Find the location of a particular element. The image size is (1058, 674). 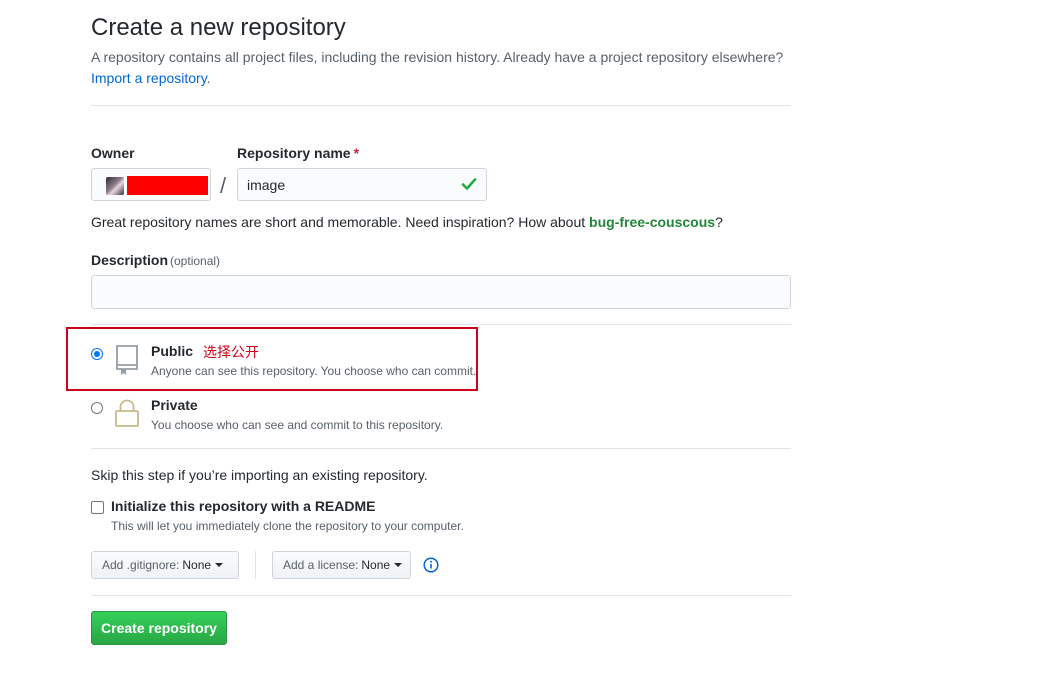

subtitle-period: . is located at coordinates (208, 78).